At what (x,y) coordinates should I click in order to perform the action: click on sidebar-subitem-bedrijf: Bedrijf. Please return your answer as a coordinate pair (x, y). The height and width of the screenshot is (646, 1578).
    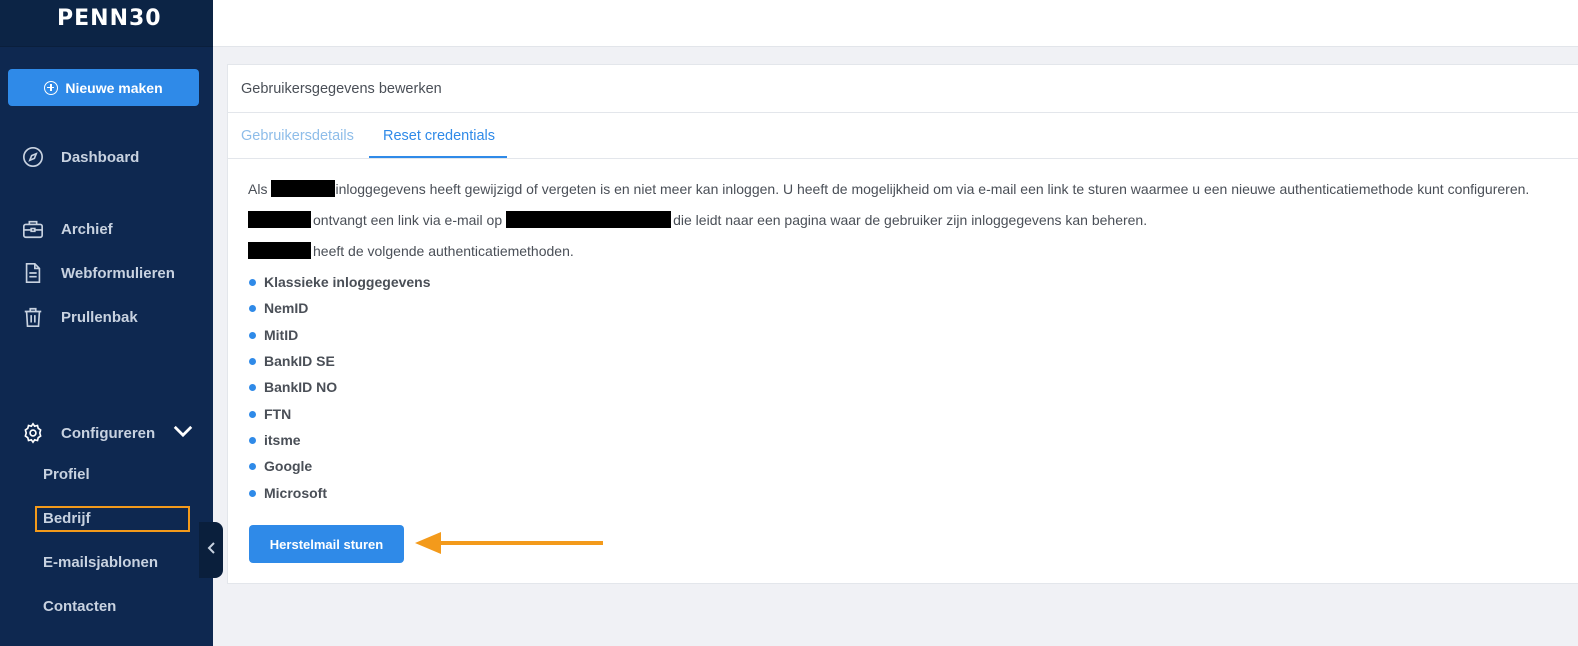
    Looking at the image, I should click on (67, 518).